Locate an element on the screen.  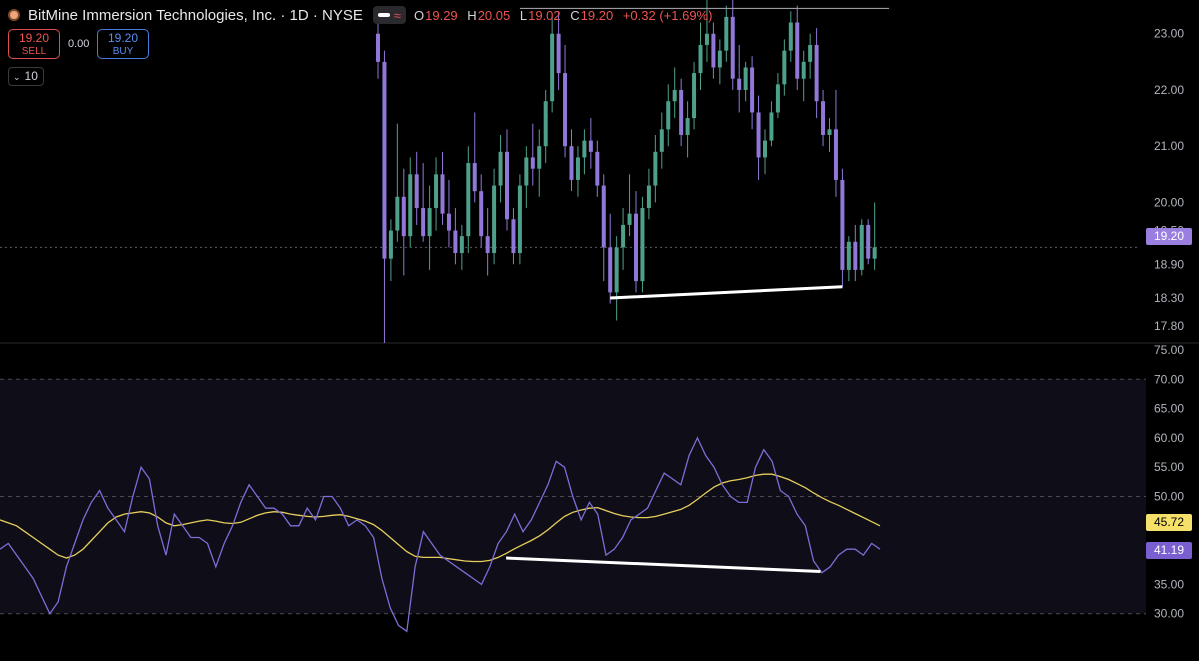
spread-value: 0.00 is located at coordinates (79, 44).